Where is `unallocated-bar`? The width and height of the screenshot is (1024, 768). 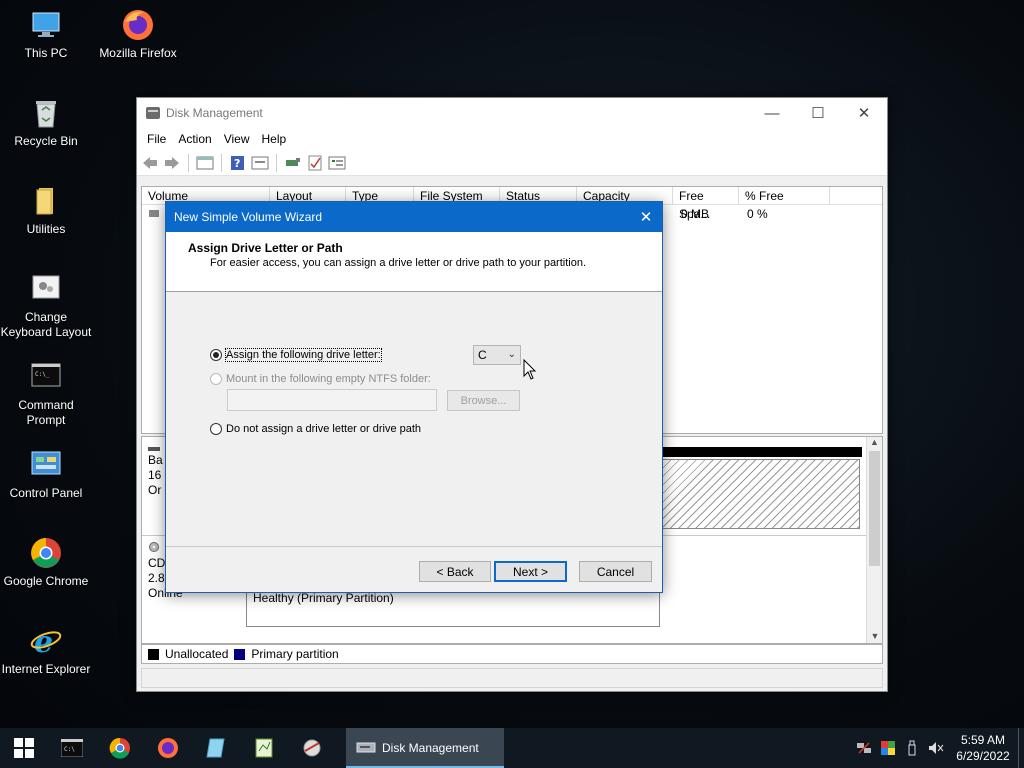
unallocated-bar is located at coordinates (762, 452).